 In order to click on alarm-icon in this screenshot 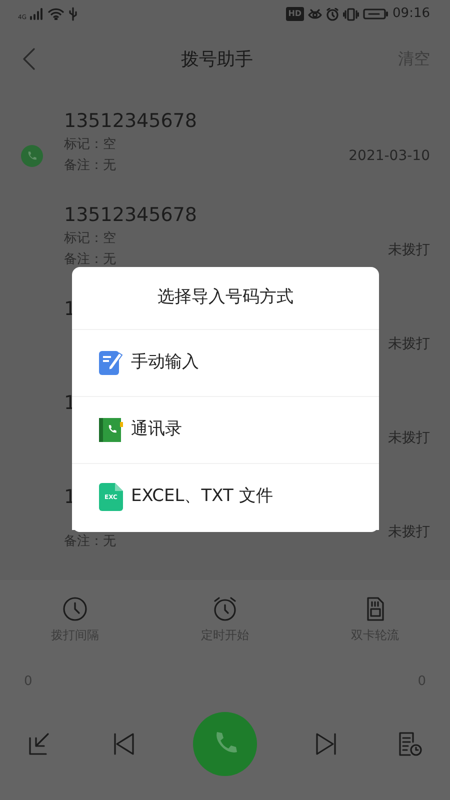, I will do `click(332, 14)`.